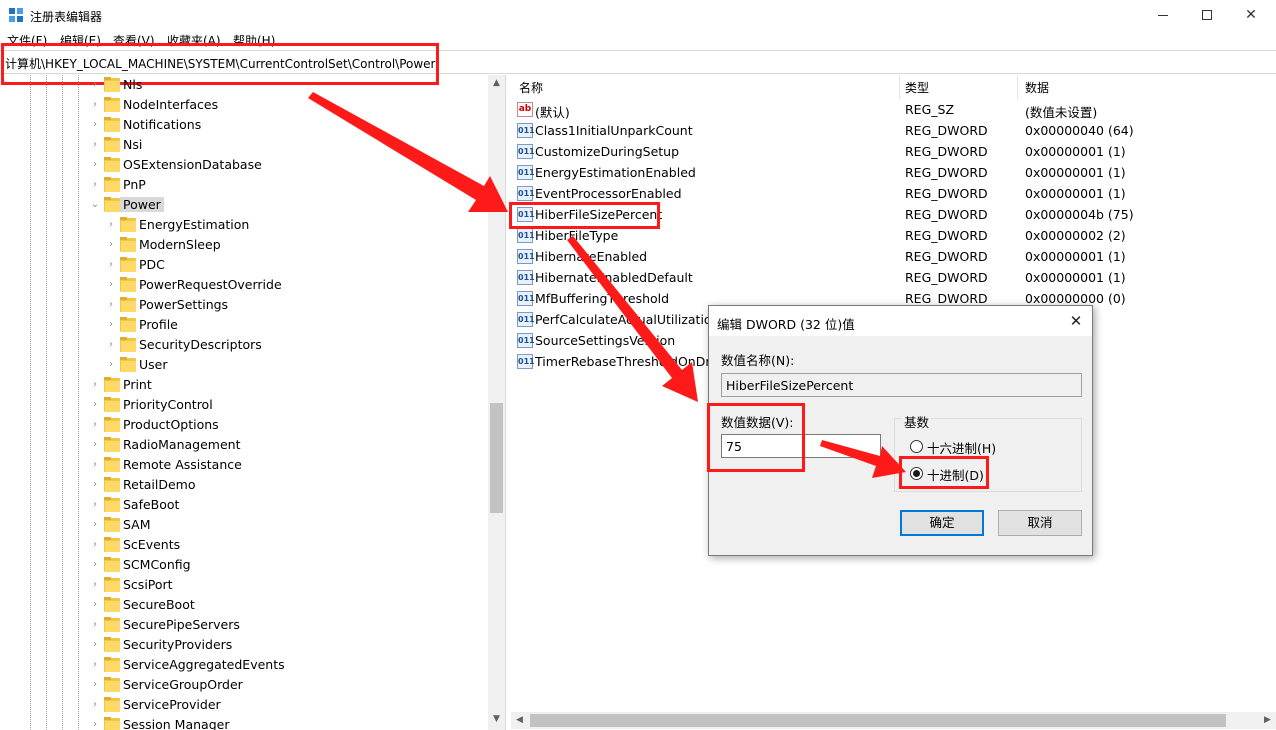 The width and height of the screenshot is (1276, 730). What do you see at coordinates (152, 264) in the screenshot?
I see `tree-item-label: PDC` at bounding box center [152, 264].